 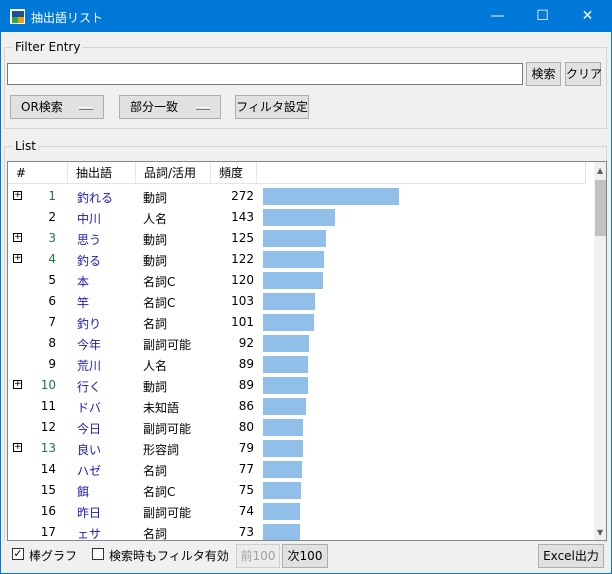 What do you see at coordinates (48, 511) in the screenshot?
I see `row-rank: 16` at bounding box center [48, 511].